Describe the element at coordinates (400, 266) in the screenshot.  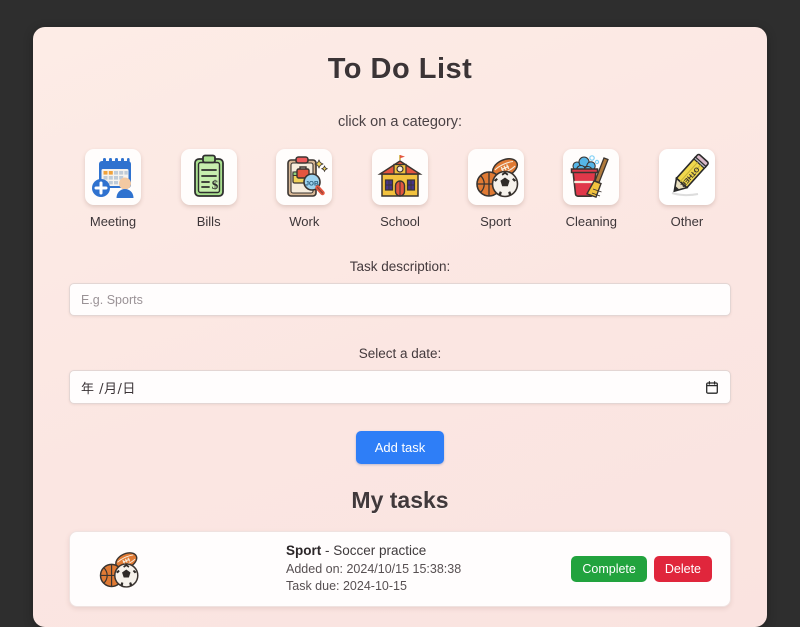
I see `task-description-label: Task description:` at that location.